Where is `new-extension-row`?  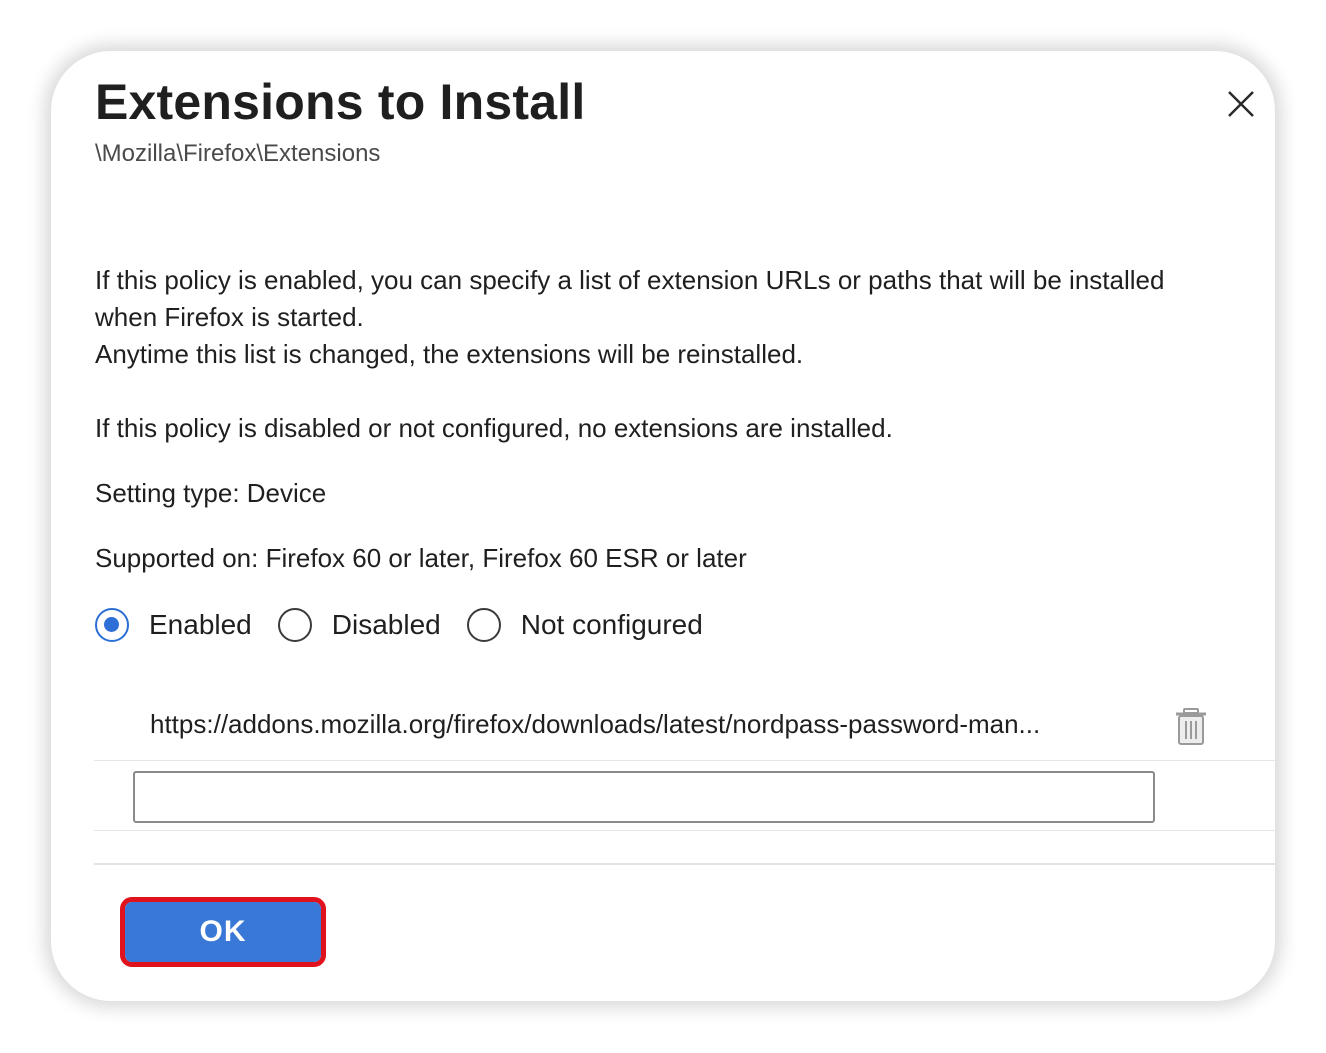 new-extension-row is located at coordinates (684, 796).